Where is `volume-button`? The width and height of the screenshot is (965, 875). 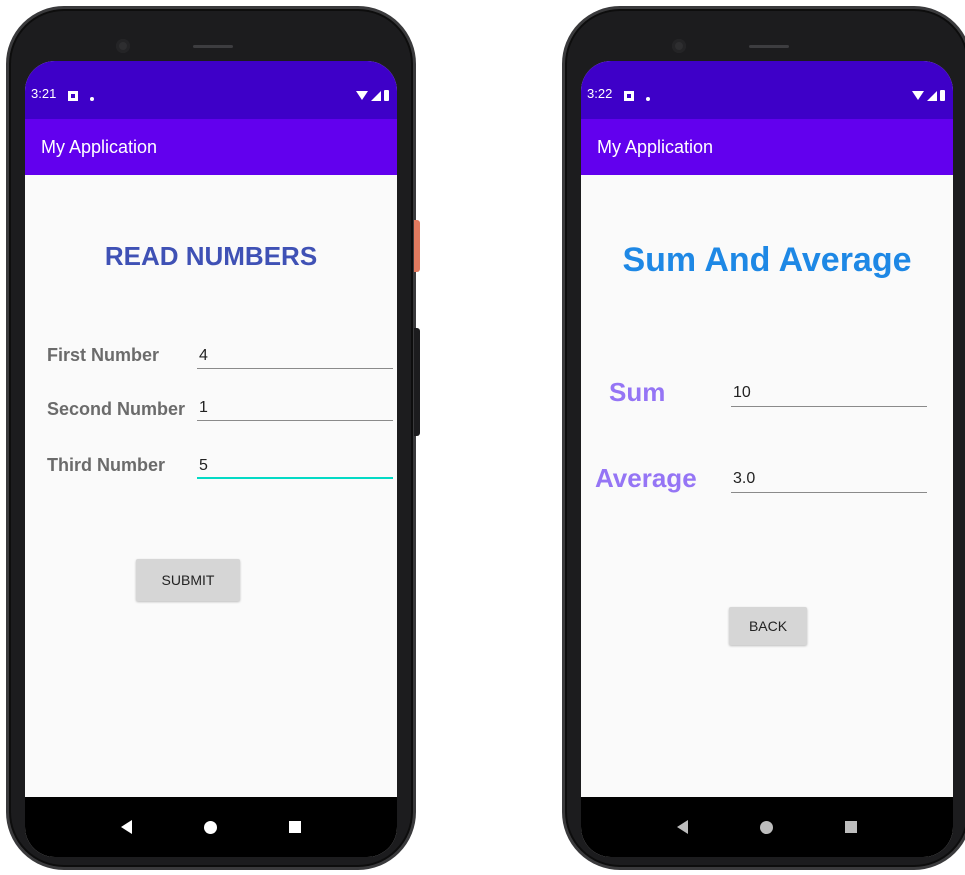 volume-button is located at coordinates (417, 382).